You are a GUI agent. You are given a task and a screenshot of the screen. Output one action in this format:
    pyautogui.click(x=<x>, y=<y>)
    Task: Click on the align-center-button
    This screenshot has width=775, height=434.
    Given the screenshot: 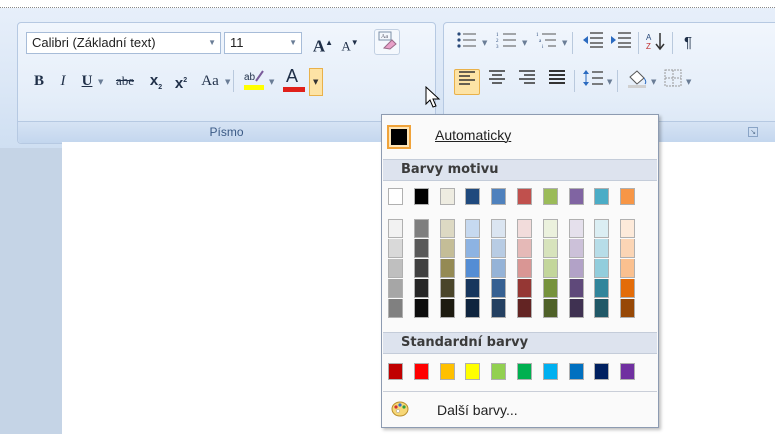 What is the action you would take?
    pyautogui.click(x=497, y=81)
    